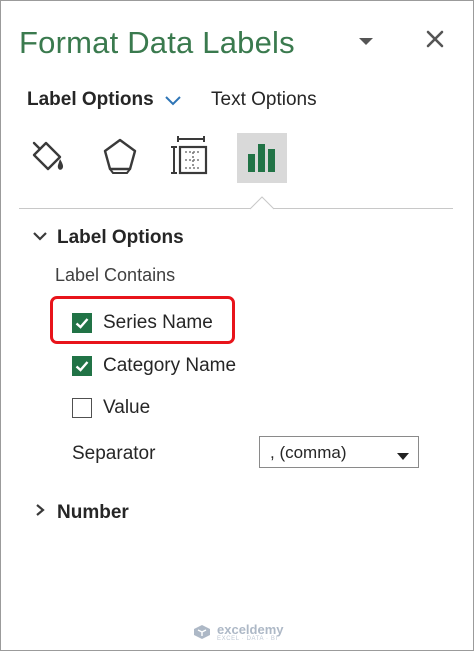 This screenshot has width=474, height=651. I want to click on fill-line-button, so click(48, 158).